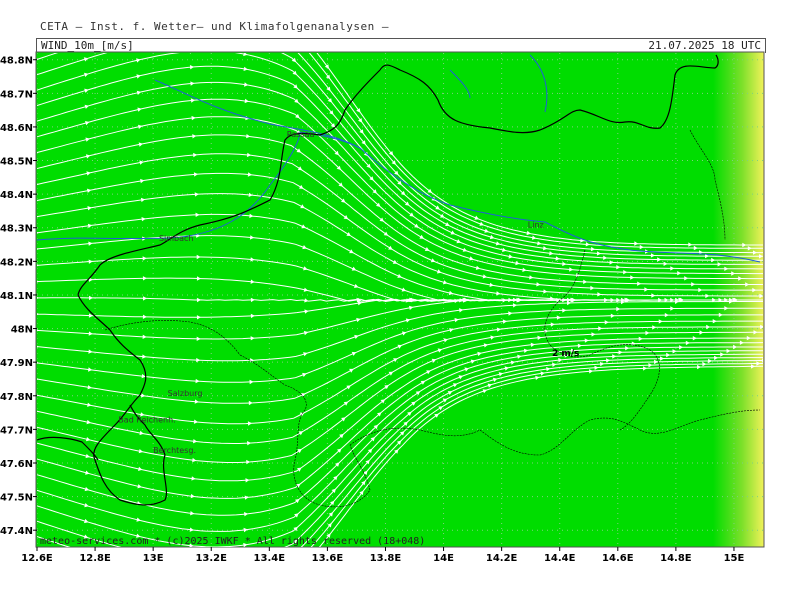 The height and width of the screenshot is (600, 800). What do you see at coordinates (536, 225) in the screenshot?
I see `city-label: Linz` at bounding box center [536, 225].